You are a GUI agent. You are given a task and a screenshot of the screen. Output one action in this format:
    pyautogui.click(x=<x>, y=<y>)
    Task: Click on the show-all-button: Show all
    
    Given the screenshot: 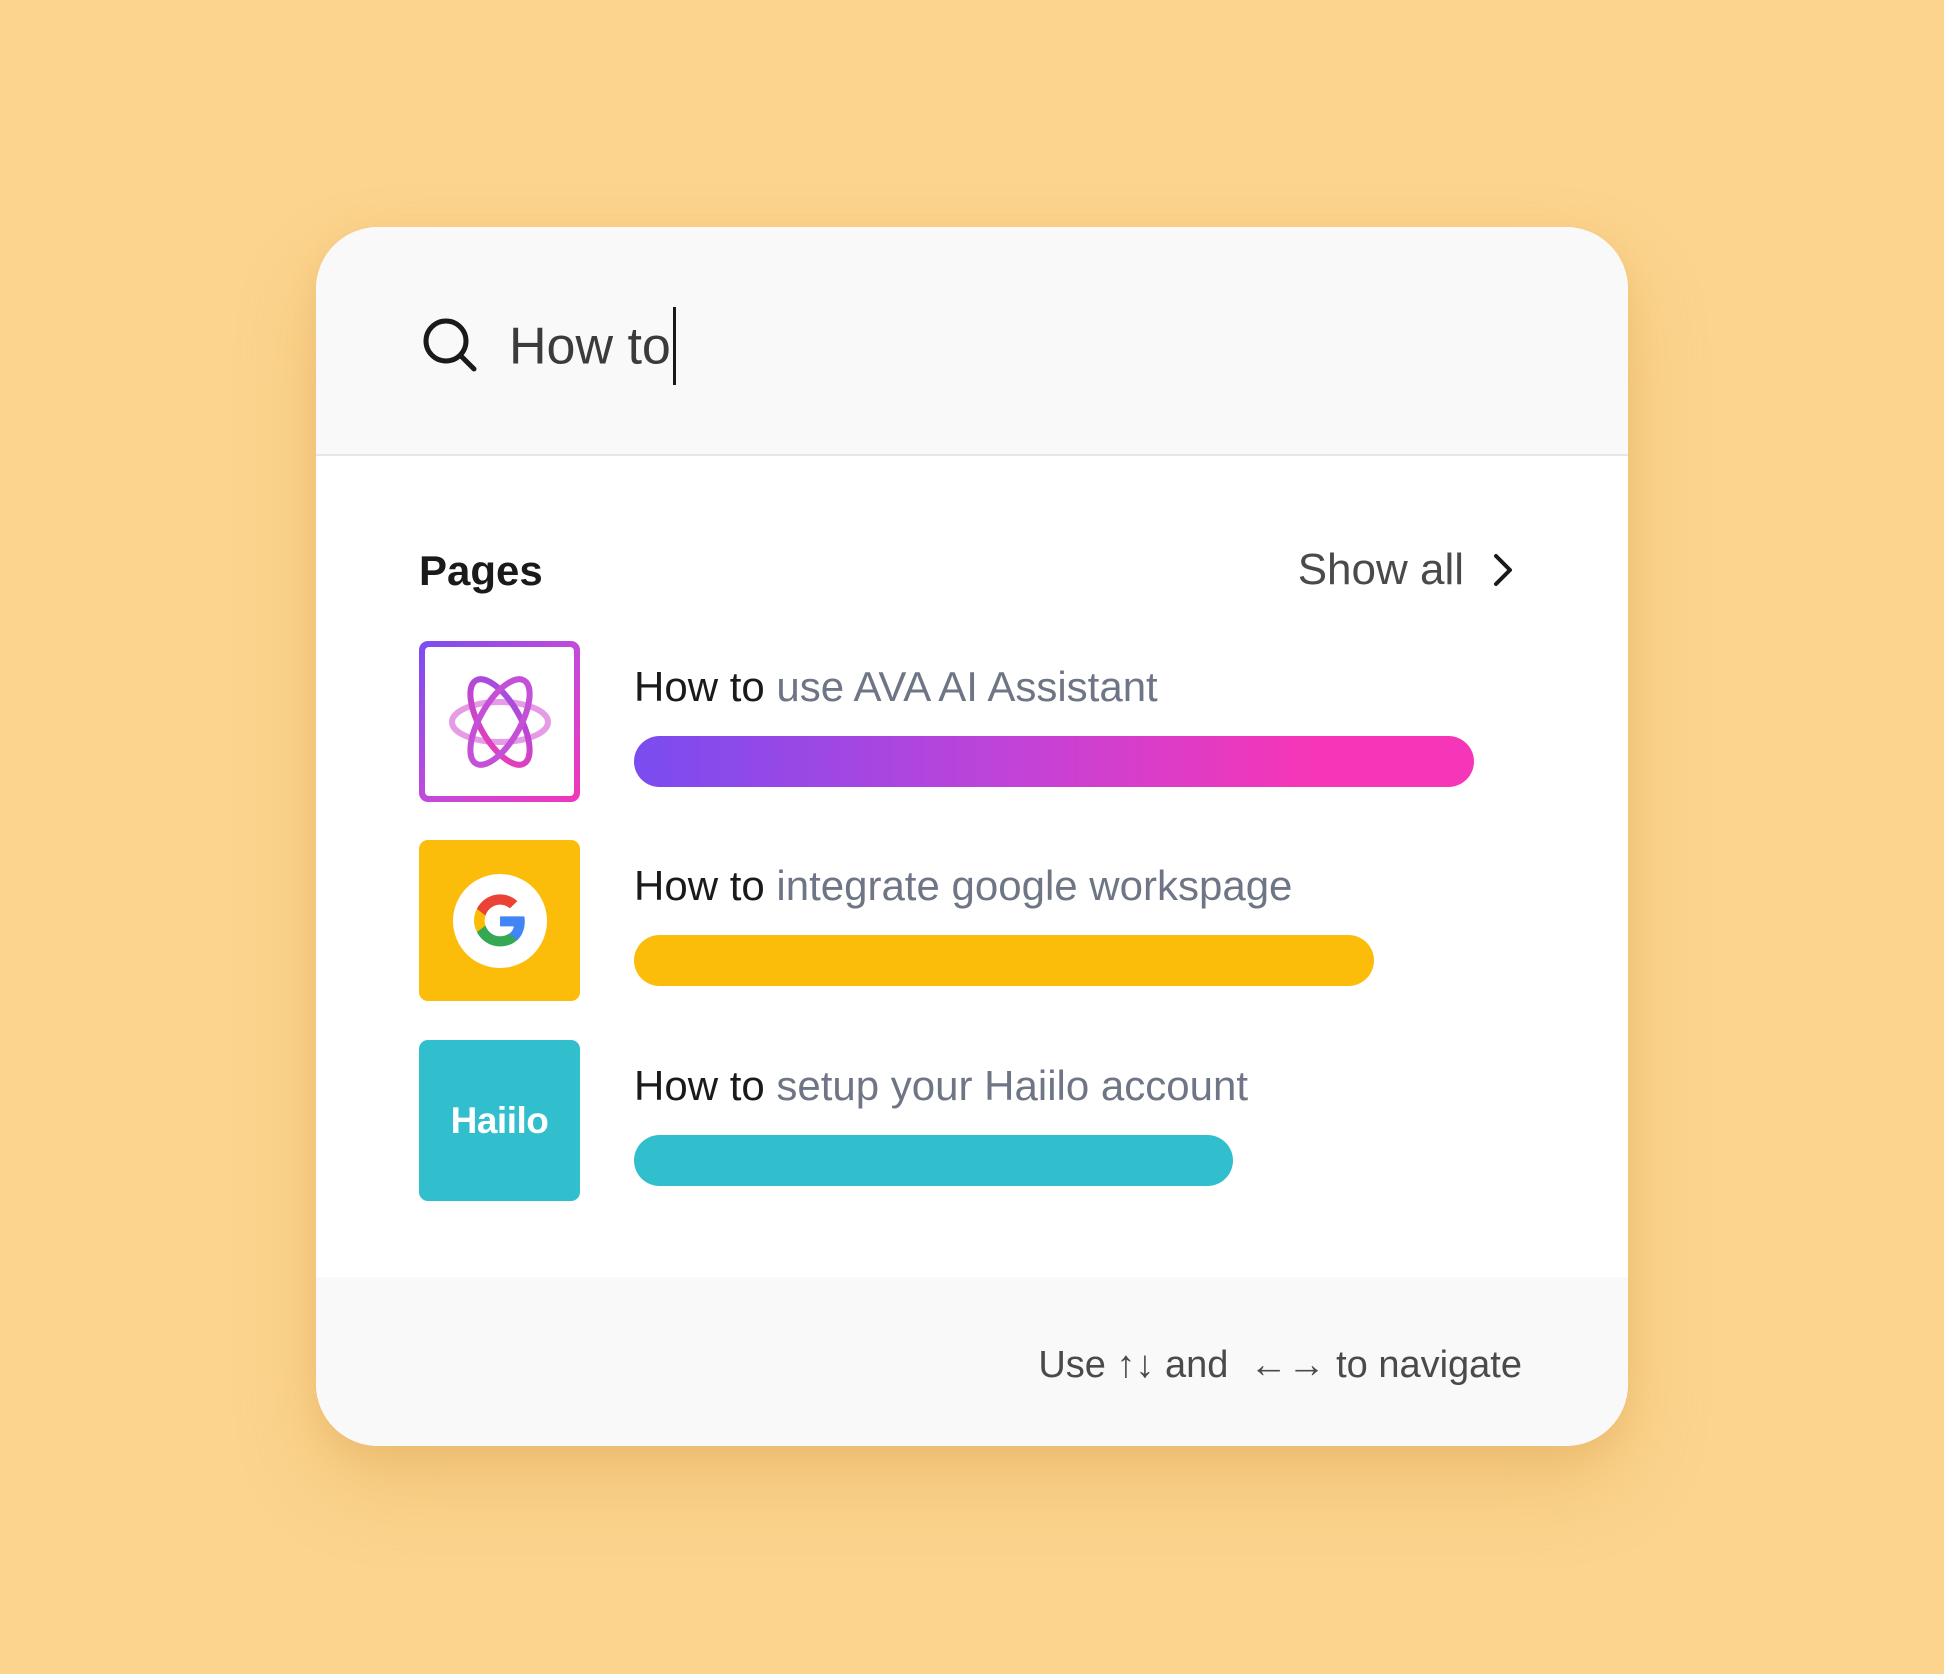 What is the action you would take?
    pyautogui.click(x=1409, y=570)
    